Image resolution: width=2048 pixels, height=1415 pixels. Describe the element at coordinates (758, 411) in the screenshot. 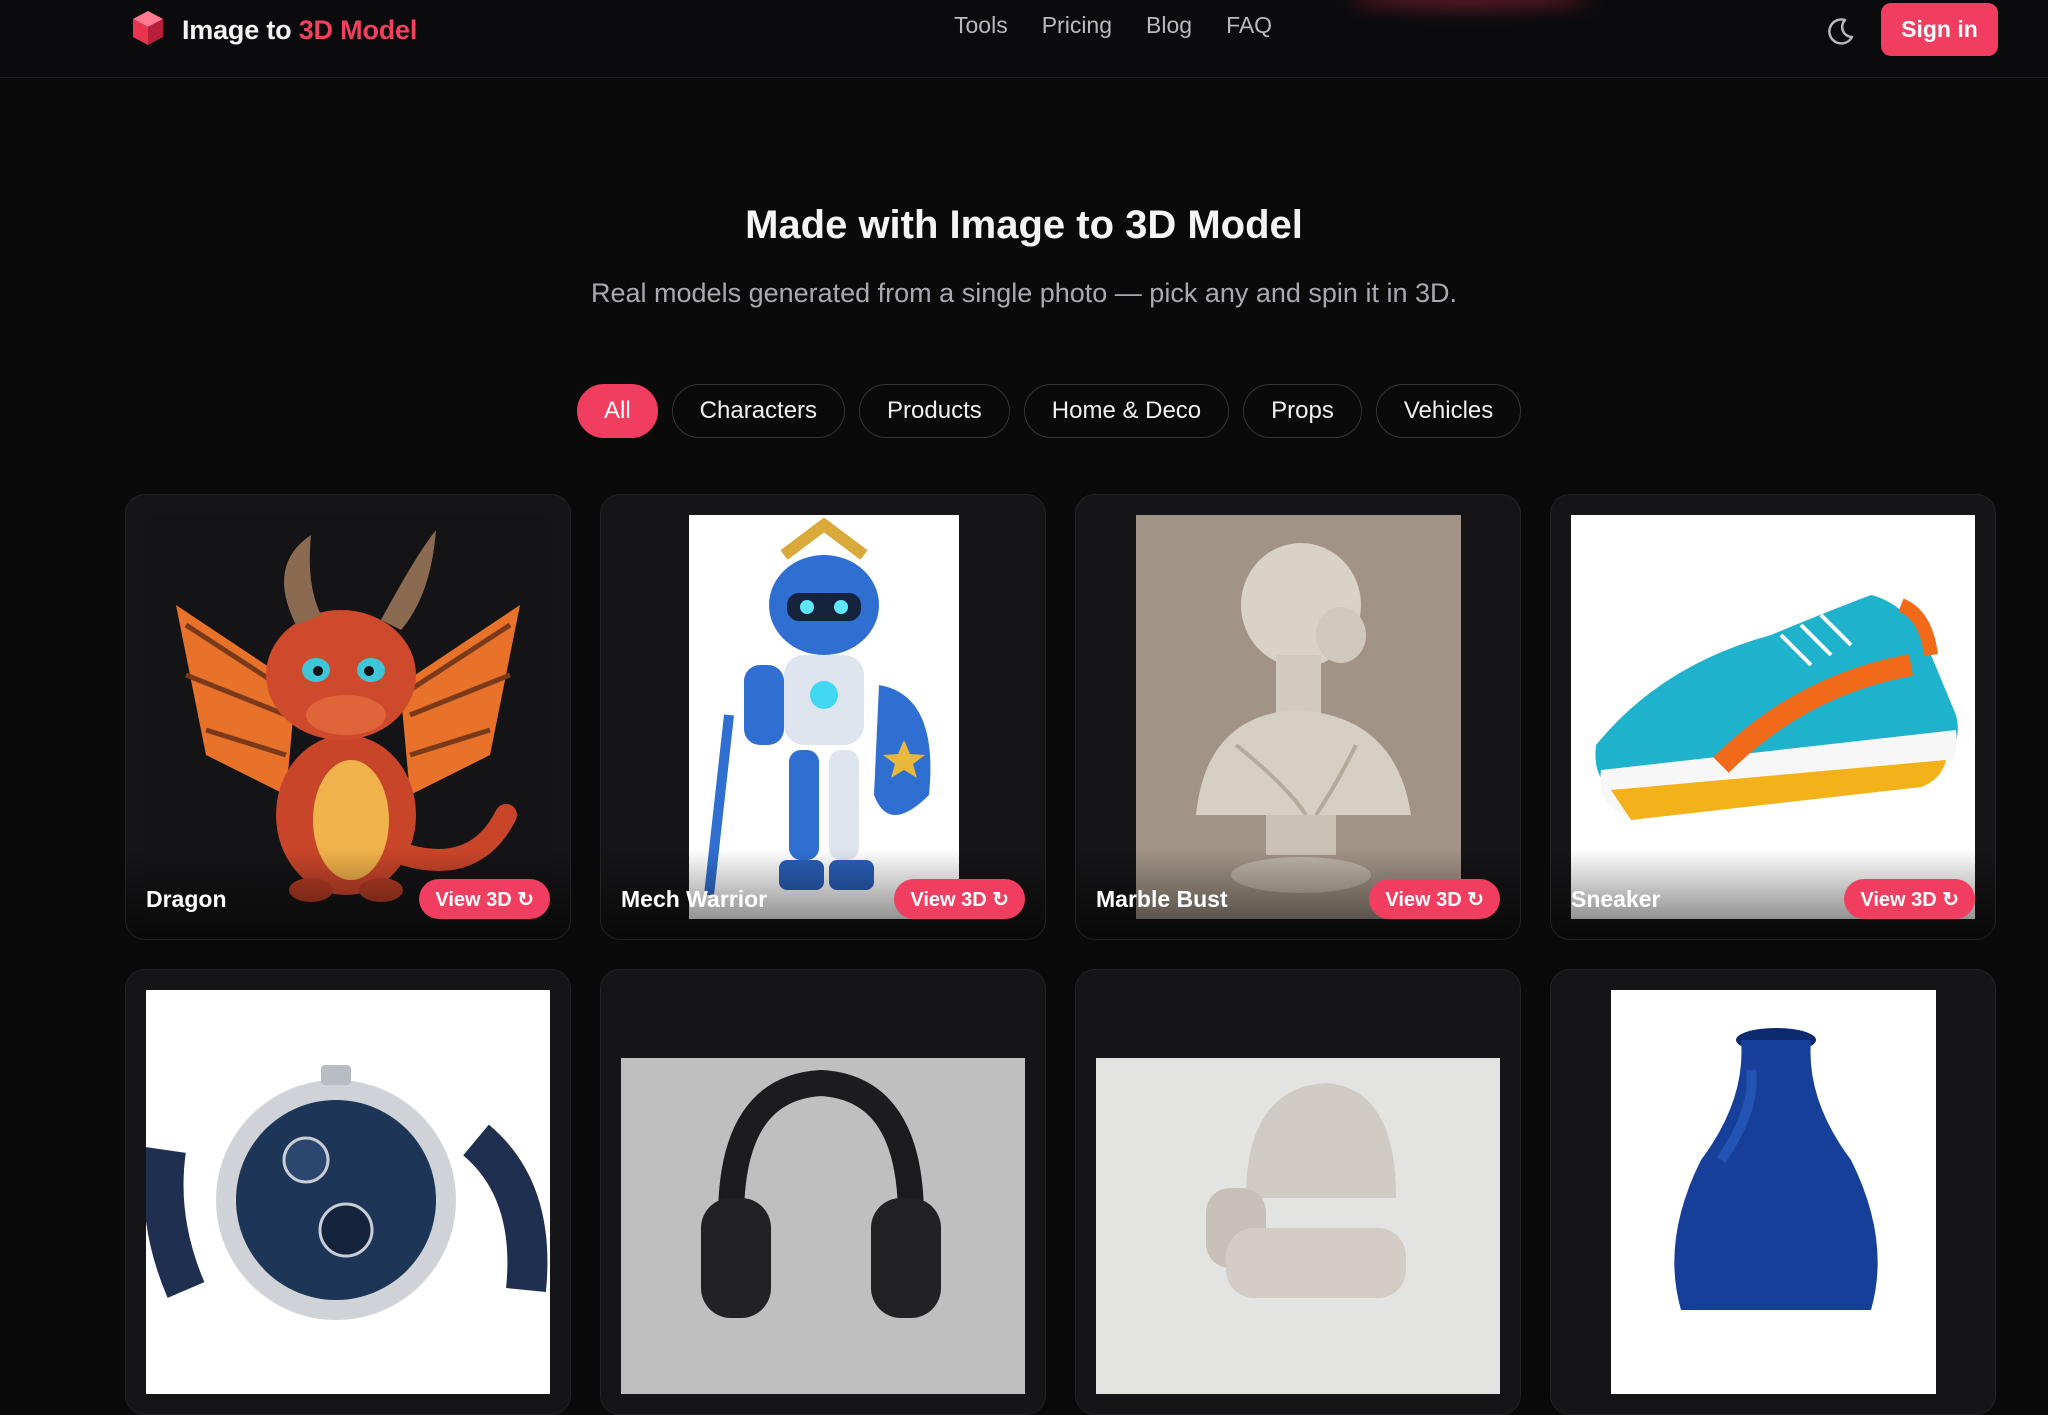

I see `filter-characters: Characters` at that location.